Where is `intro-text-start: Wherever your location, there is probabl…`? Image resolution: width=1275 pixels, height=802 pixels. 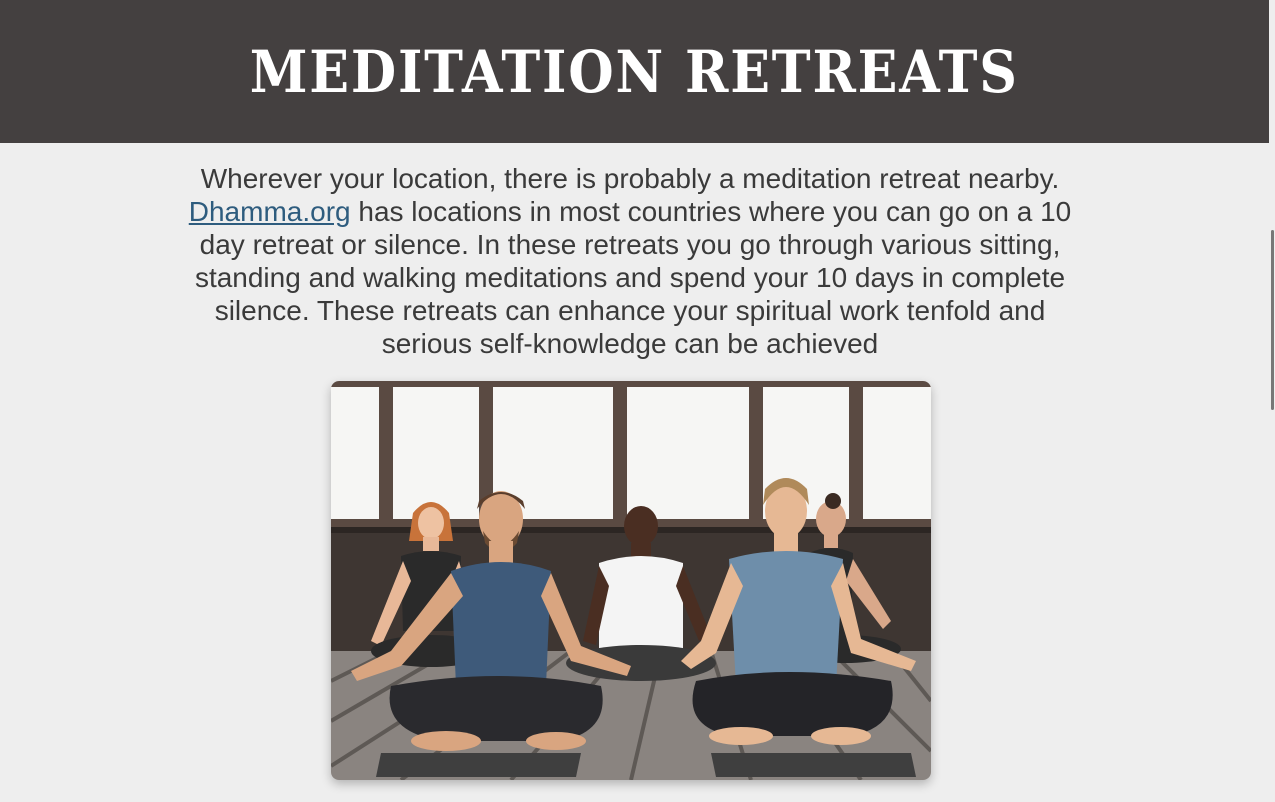 intro-text-start: Wherever your location, there is probabl… is located at coordinates (630, 178).